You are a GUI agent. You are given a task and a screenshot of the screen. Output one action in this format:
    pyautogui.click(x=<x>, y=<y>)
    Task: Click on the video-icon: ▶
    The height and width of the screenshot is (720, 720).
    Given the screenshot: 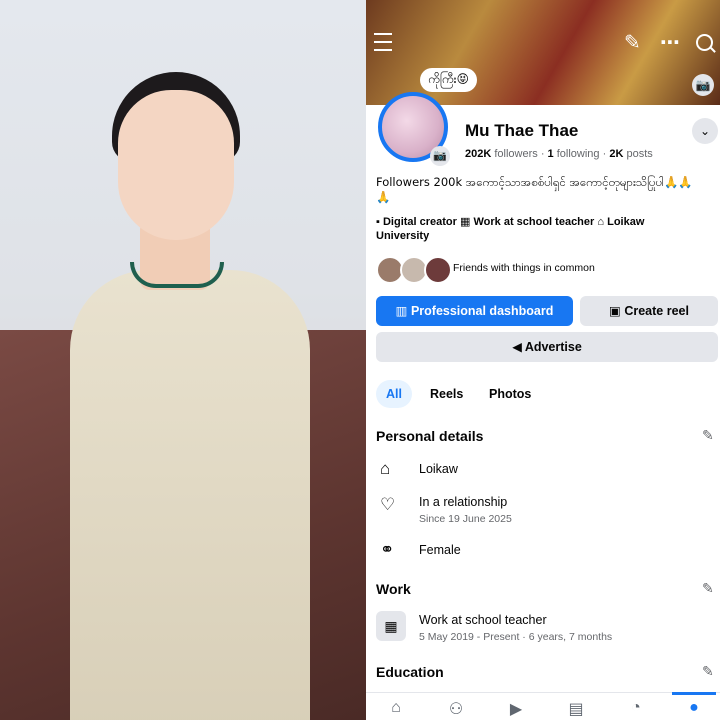 What is the action you would take?
    pyautogui.click(x=516, y=709)
    